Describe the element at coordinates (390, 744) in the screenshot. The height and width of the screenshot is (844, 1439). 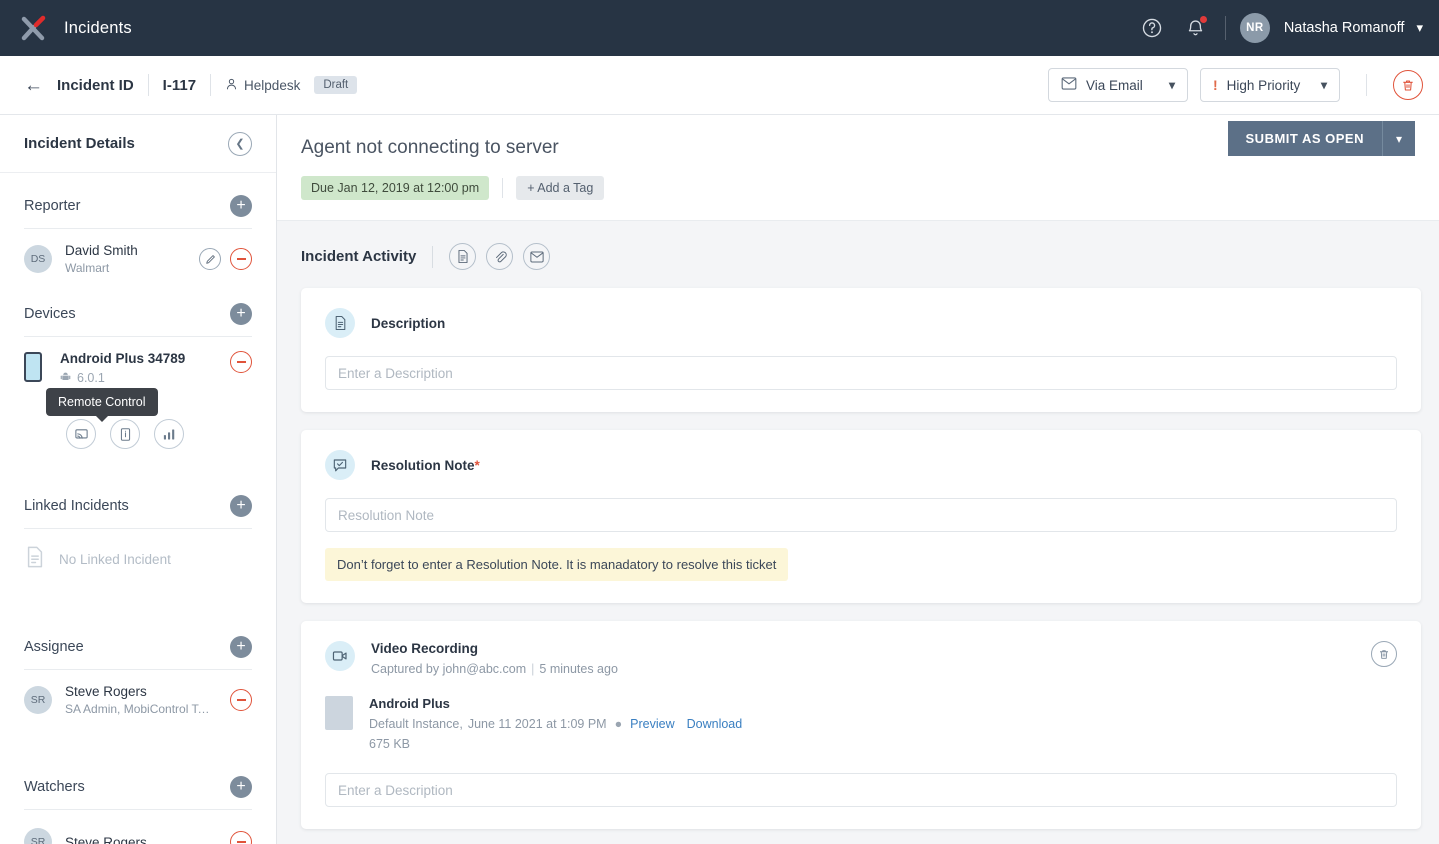
I see `attachment-size: 675 KB` at that location.